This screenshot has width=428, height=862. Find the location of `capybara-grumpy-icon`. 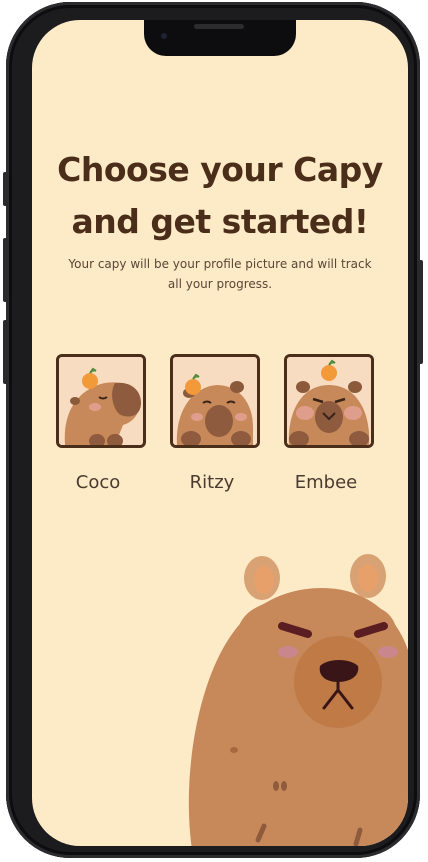

capybara-grumpy-icon is located at coordinates (329, 401).